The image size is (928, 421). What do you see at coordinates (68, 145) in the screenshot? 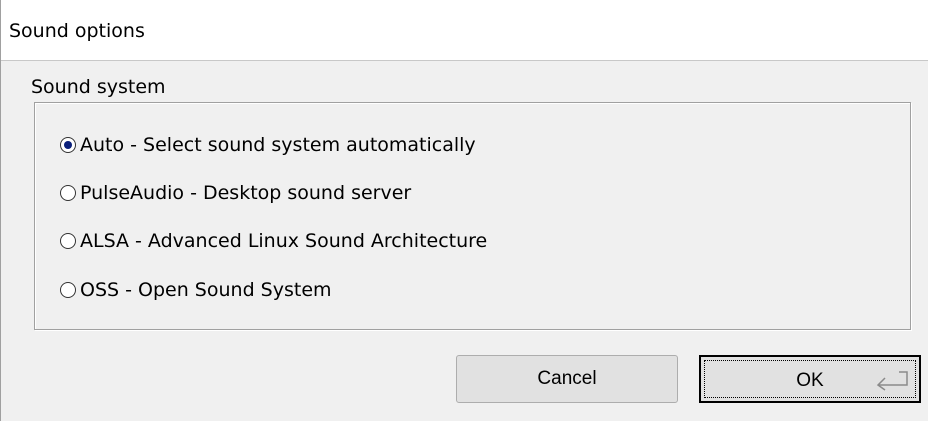
I see `radio-button-auto` at bounding box center [68, 145].